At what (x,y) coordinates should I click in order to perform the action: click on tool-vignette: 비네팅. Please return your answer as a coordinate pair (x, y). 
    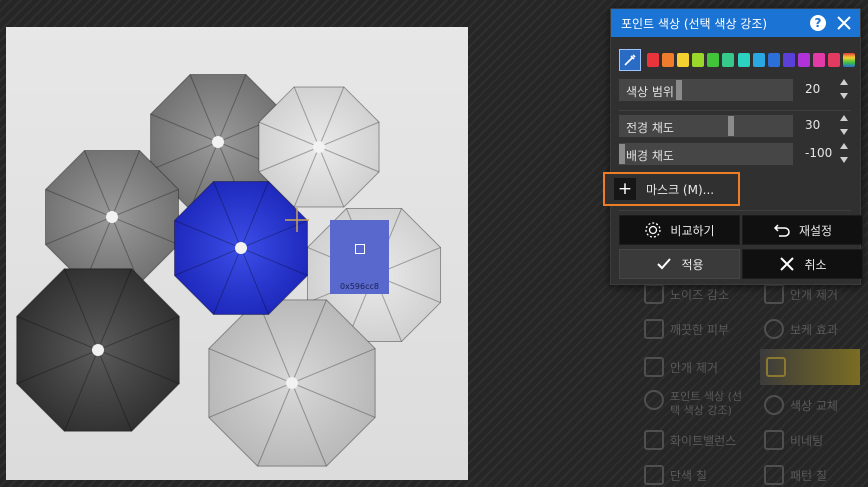
    Looking at the image, I should click on (793, 440).